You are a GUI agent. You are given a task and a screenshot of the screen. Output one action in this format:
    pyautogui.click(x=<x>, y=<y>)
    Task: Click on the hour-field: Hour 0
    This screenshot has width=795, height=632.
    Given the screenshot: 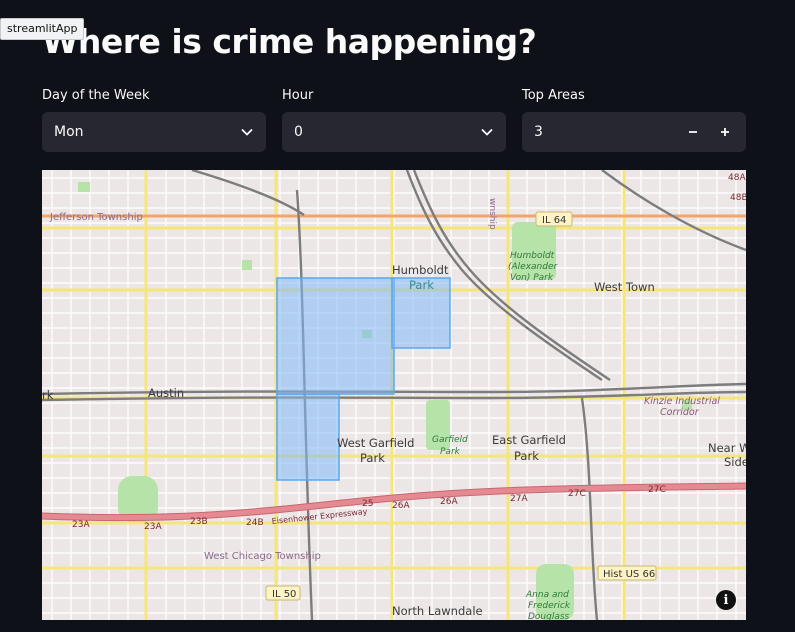 What is the action you would take?
    pyautogui.click(x=394, y=120)
    